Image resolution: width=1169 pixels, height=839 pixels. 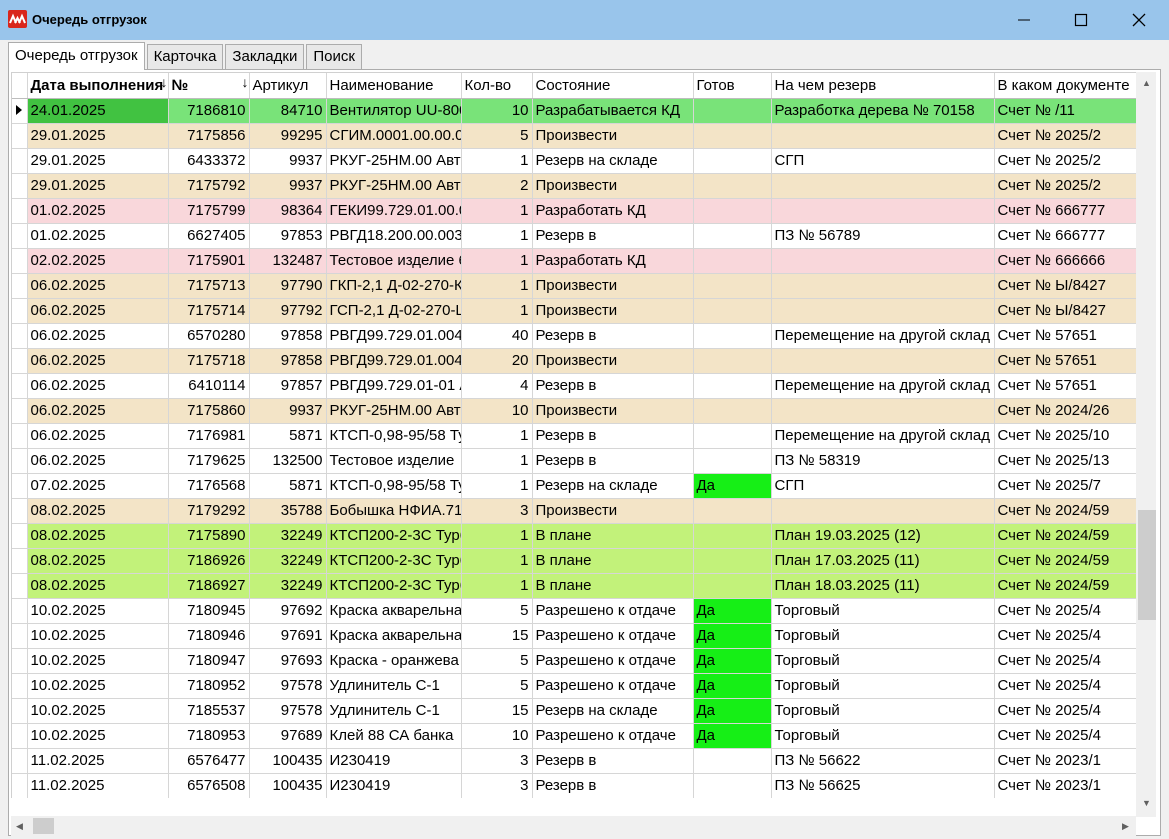 I want to click on cell-state: Разрабатывается КД, so click(x=613, y=111).